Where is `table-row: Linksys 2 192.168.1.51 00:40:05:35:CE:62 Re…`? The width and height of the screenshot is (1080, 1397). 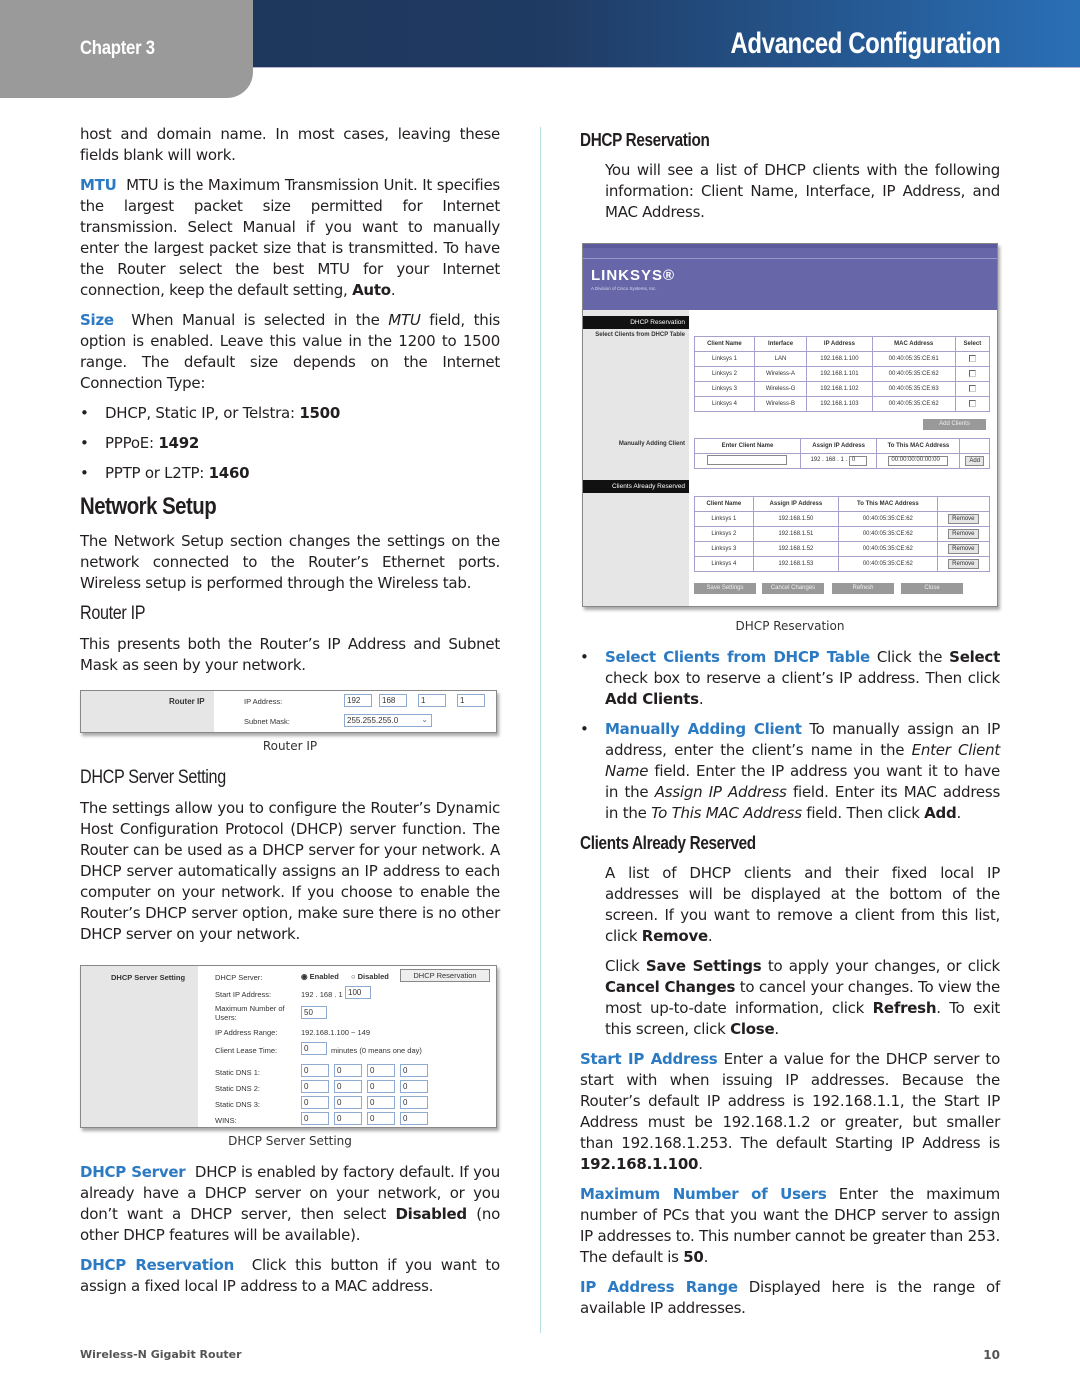 table-row: Linksys 2 192.168.1.51 00:40:05:35:CE:62 Re… is located at coordinates (842, 534).